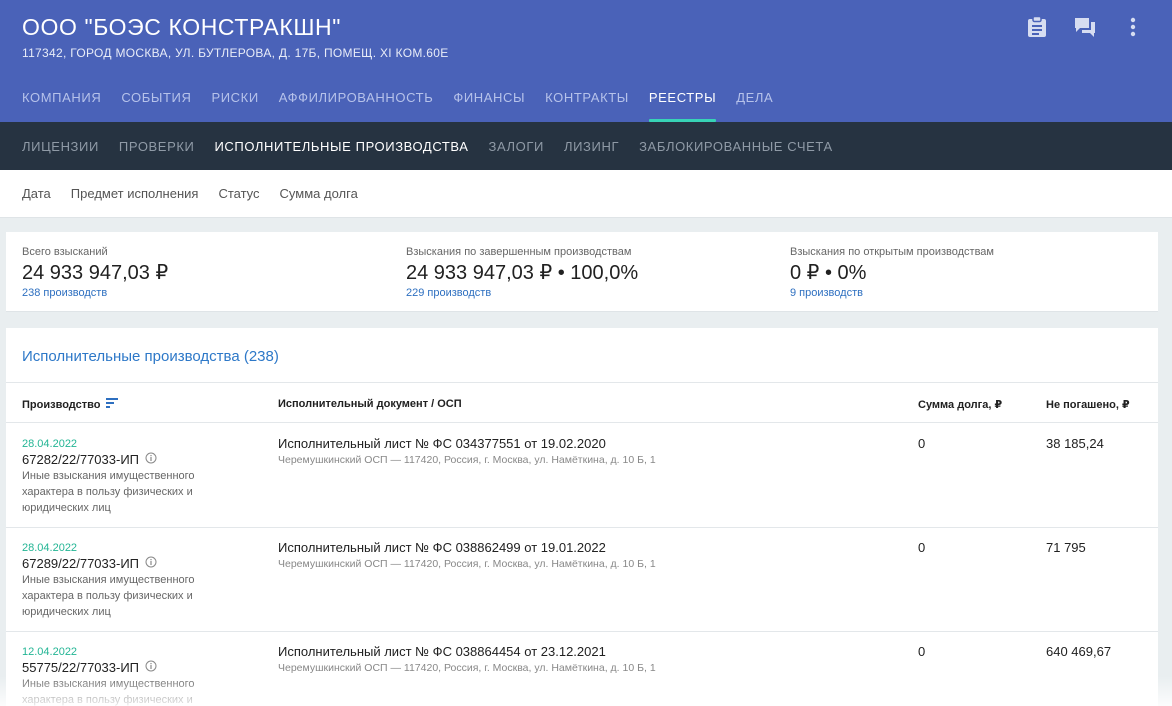 The width and height of the screenshot is (1172, 706). Describe the element at coordinates (319, 193) in the screenshot. I see `filter-debt-amount: Сумма долга` at that location.